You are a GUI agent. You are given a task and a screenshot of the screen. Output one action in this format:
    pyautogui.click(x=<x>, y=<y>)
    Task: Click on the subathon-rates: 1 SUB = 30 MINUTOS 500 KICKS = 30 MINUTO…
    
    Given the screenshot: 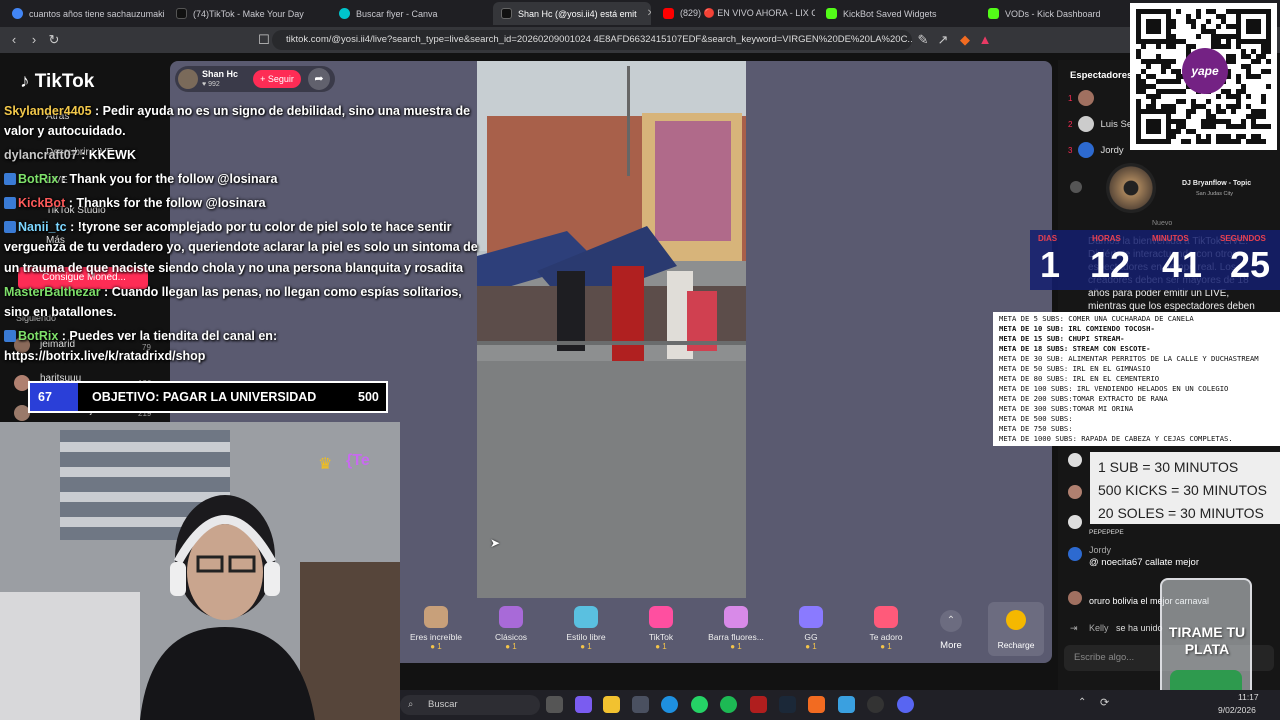 What is the action you would take?
    pyautogui.click(x=1185, y=488)
    